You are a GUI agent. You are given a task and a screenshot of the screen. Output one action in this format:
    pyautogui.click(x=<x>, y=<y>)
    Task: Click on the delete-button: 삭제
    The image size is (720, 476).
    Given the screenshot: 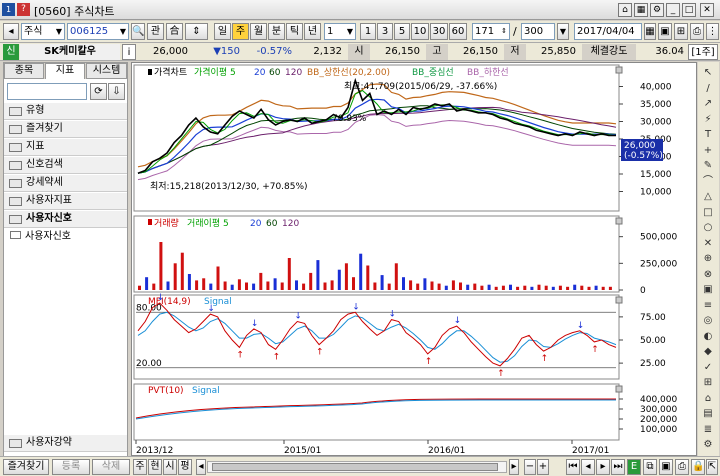 What is the action you would take?
    pyautogui.click(x=111, y=467)
    